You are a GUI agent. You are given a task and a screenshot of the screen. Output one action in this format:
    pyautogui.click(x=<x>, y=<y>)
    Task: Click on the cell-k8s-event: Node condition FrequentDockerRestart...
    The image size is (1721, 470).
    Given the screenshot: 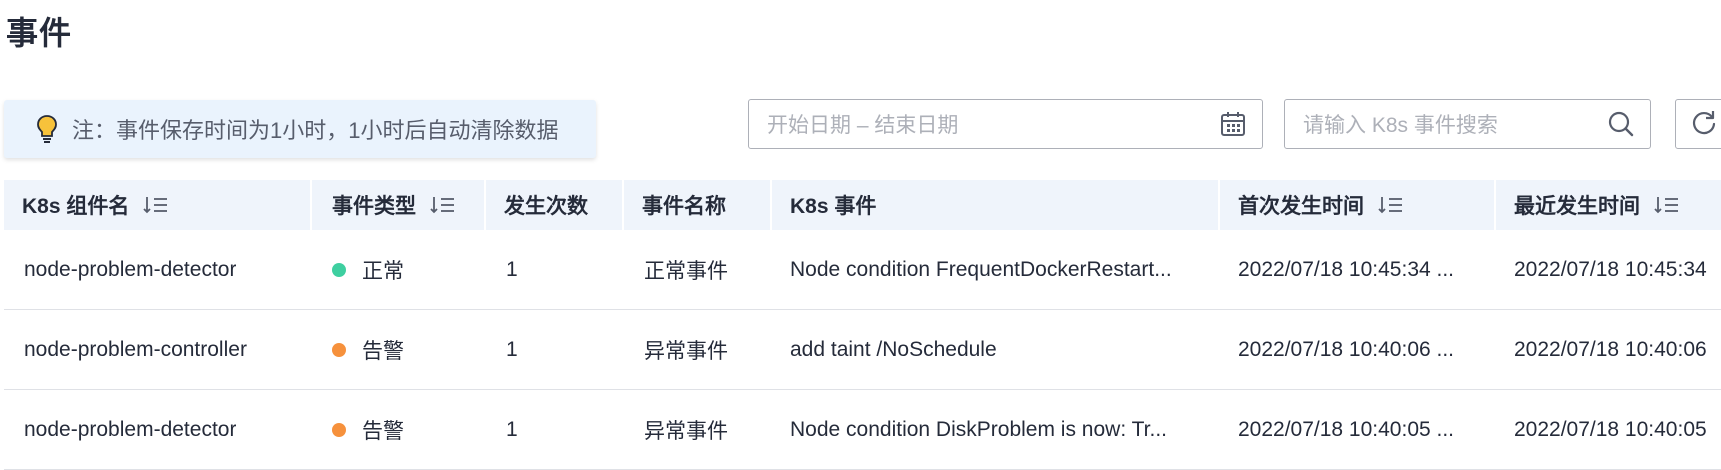 What is the action you would take?
    pyautogui.click(x=981, y=269)
    